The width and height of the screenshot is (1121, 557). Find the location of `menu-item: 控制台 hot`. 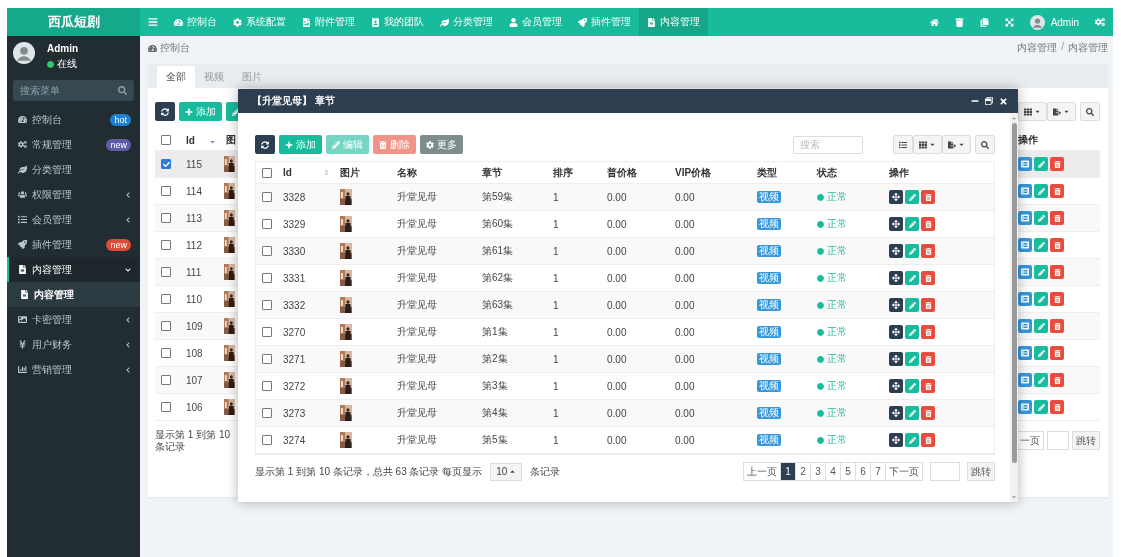

menu-item: 控制台 hot is located at coordinates (73, 119).